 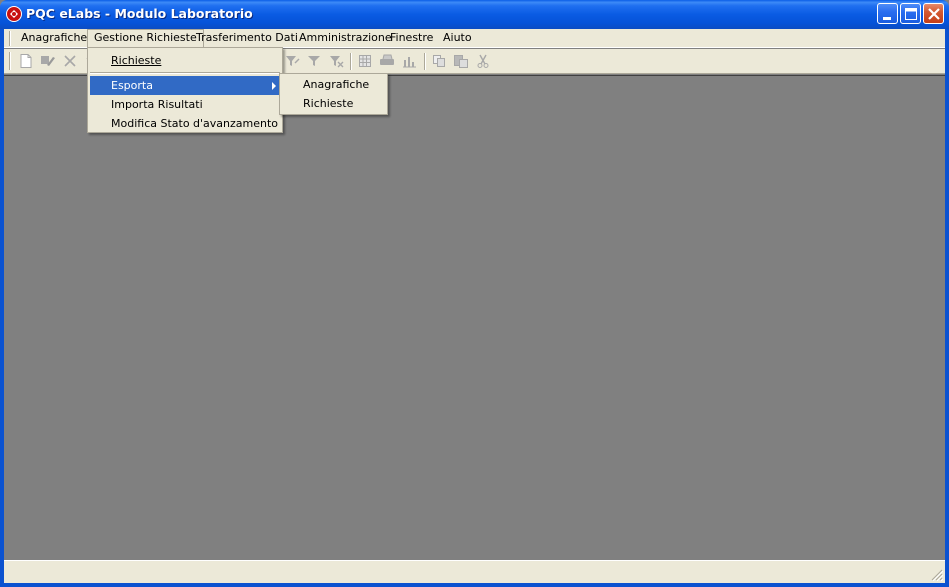 What do you see at coordinates (139, 13) in the screenshot?
I see `window-title: PQC eLabs - Modulo Laboratorio` at bounding box center [139, 13].